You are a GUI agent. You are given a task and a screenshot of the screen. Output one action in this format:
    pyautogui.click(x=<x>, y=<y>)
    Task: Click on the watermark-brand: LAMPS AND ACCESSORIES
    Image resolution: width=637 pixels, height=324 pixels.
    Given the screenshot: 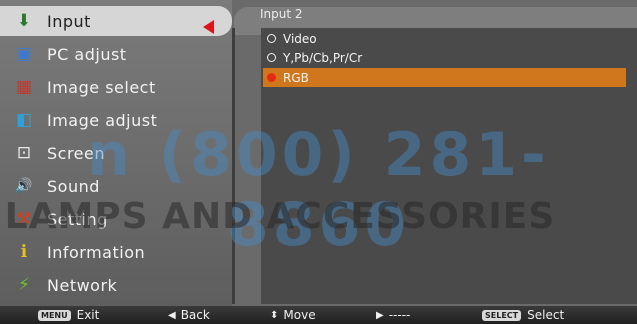 What is the action you would take?
    pyautogui.click(x=280, y=216)
    